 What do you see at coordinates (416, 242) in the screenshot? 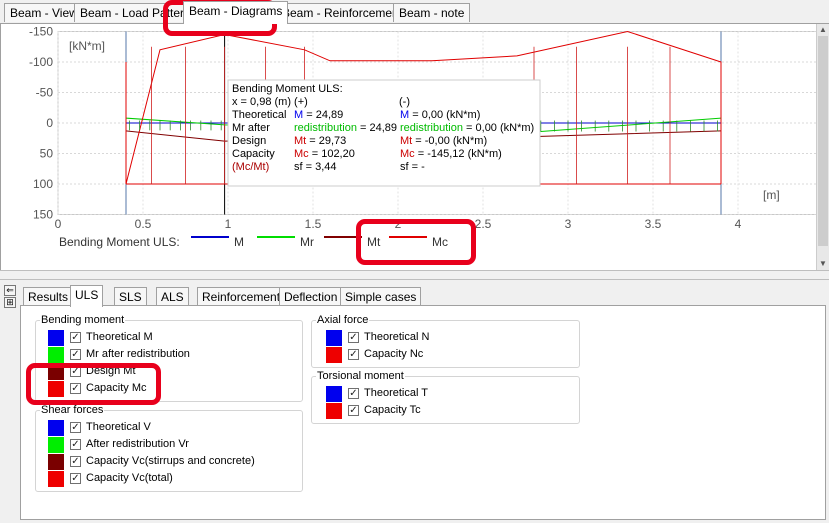
I see `highlight-mc-legend` at bounding box center [416, 242].